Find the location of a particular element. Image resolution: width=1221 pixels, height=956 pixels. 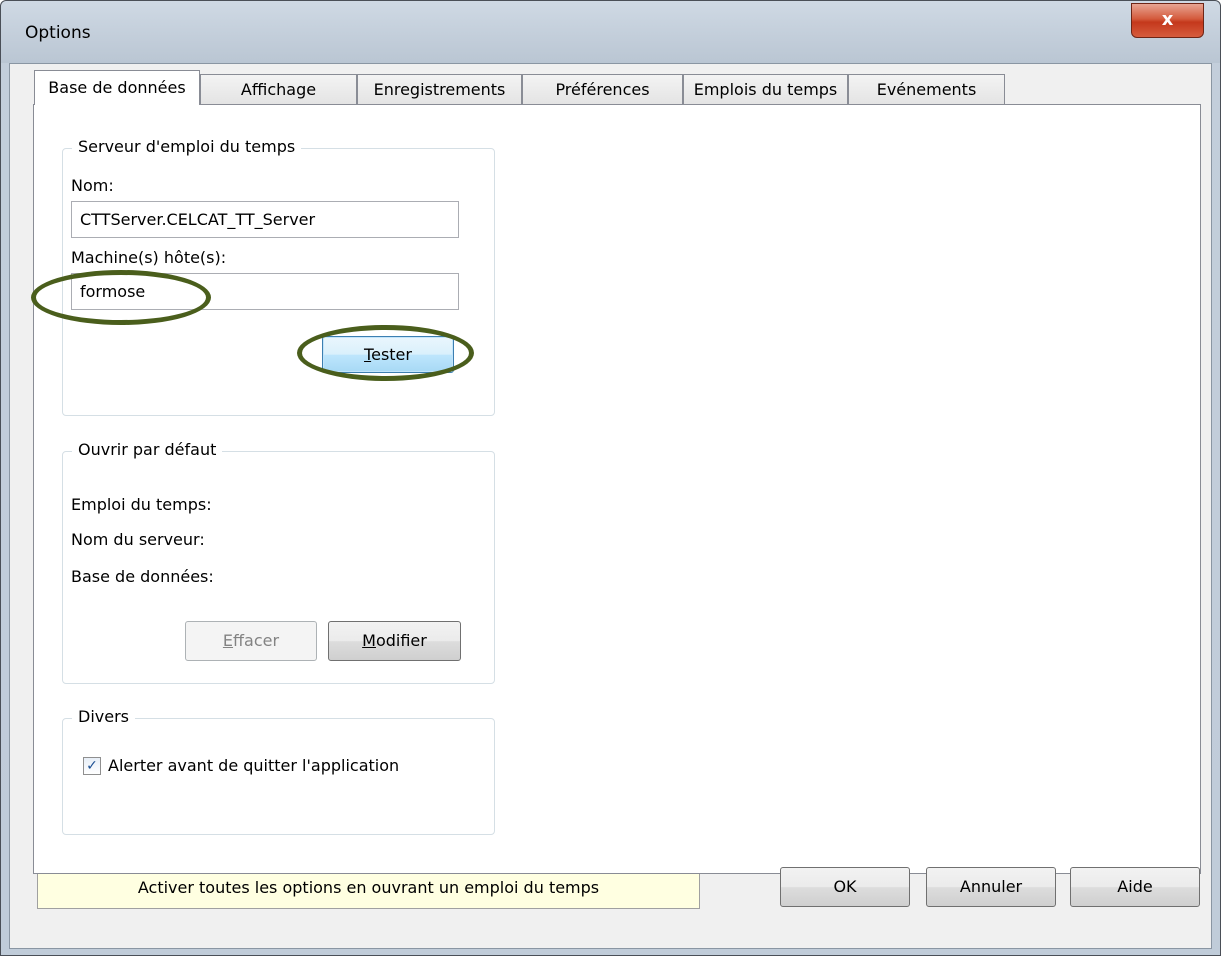

tab-base-de-donnees: Base de données is located at coordinates (117, 87).